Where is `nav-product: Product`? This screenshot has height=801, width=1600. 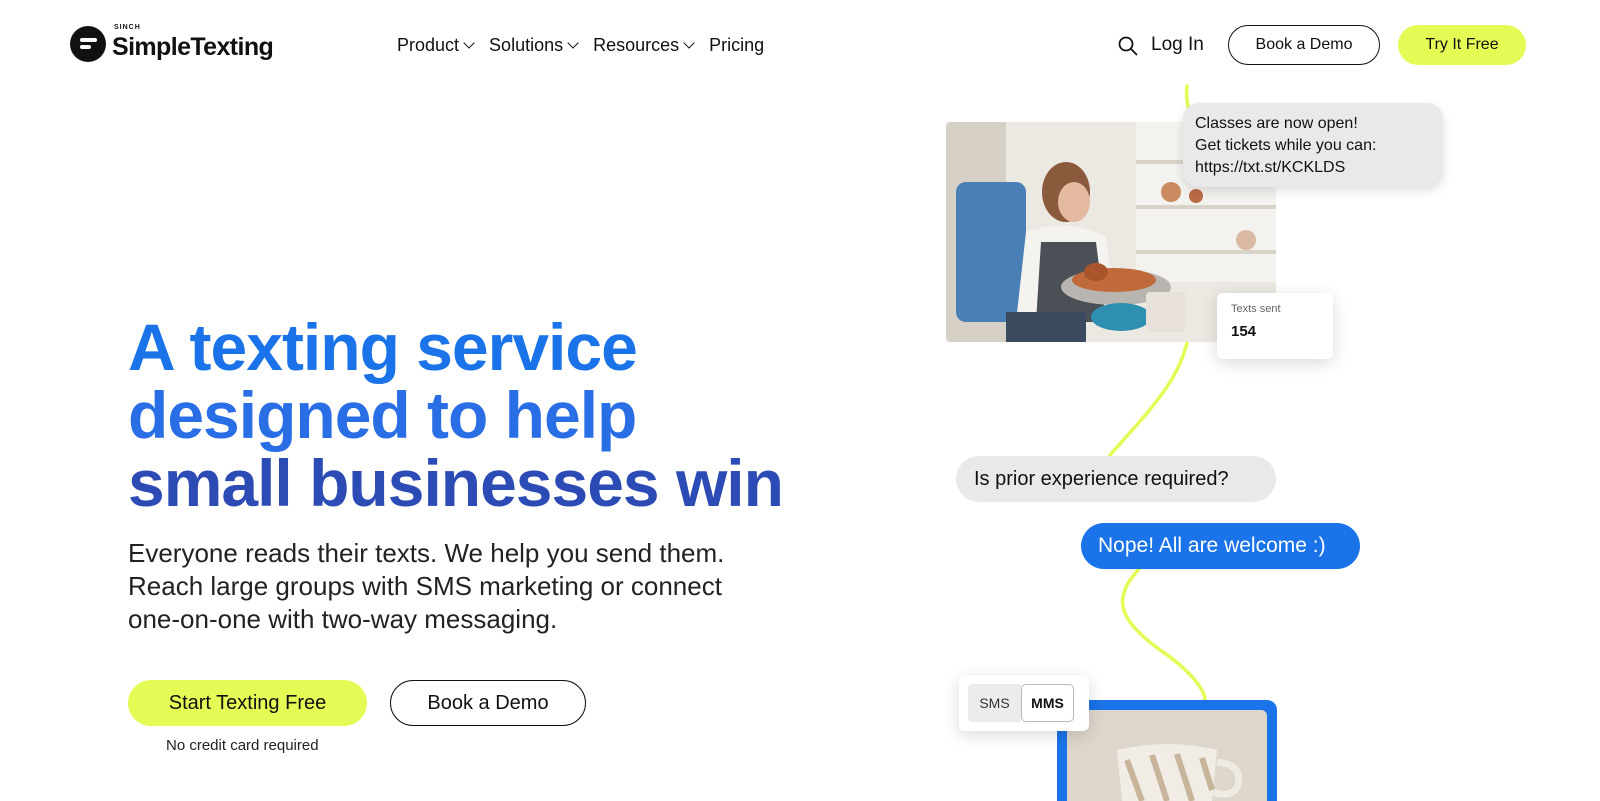 nav-product: Product is located at coordinates (436, 45).